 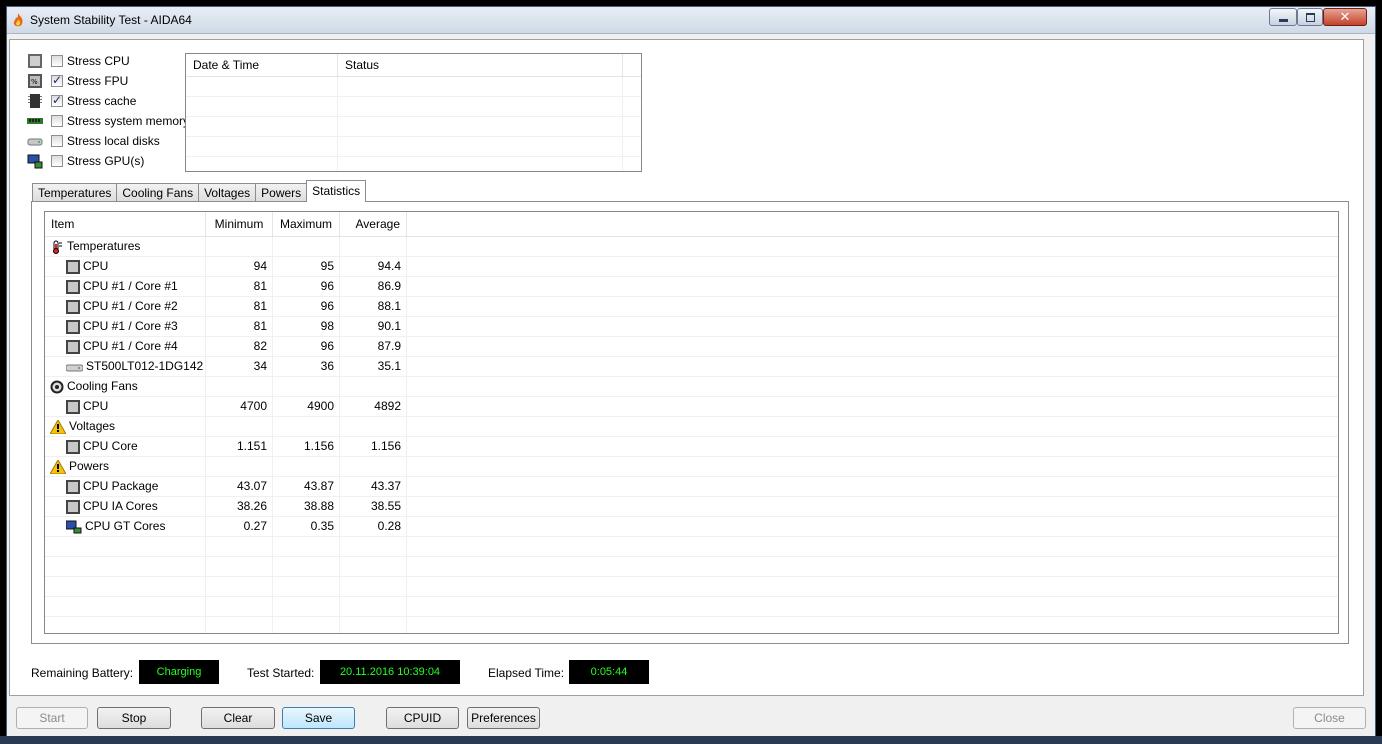 I want to click on fan-icon, so click(x=57, y=386).